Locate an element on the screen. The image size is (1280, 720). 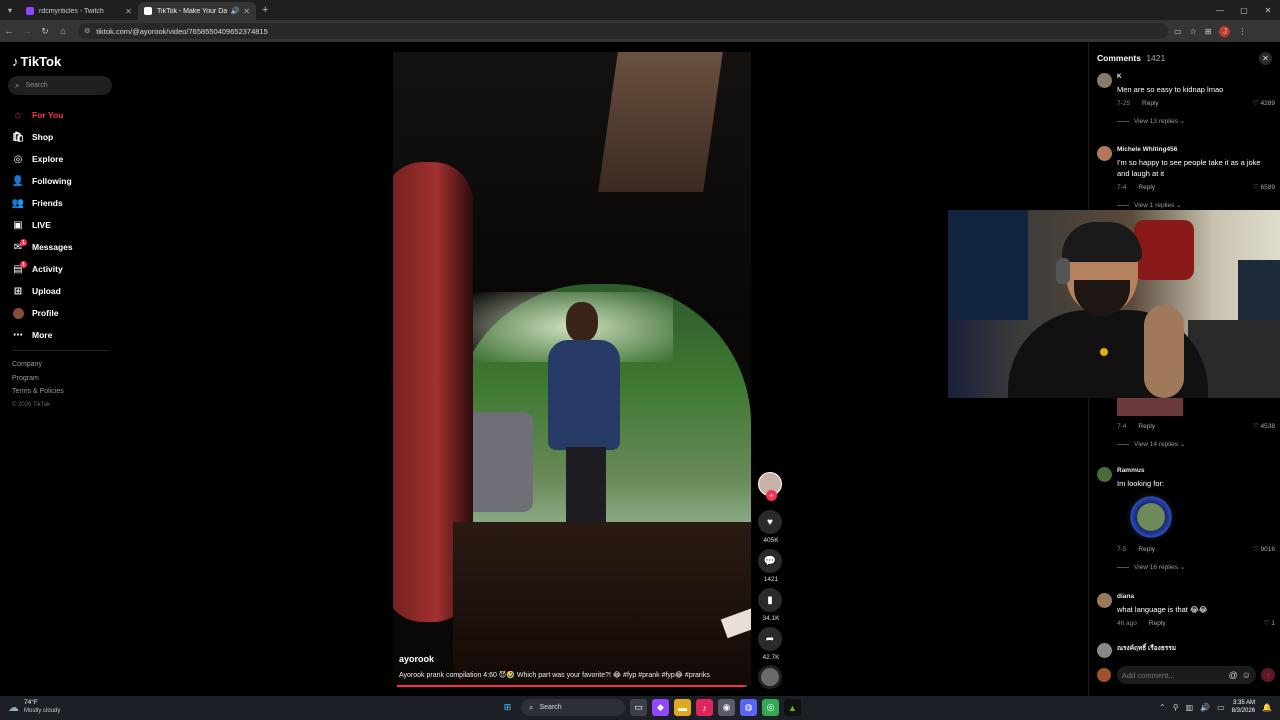
video-progress-fill is located at coordinates (570, 686).